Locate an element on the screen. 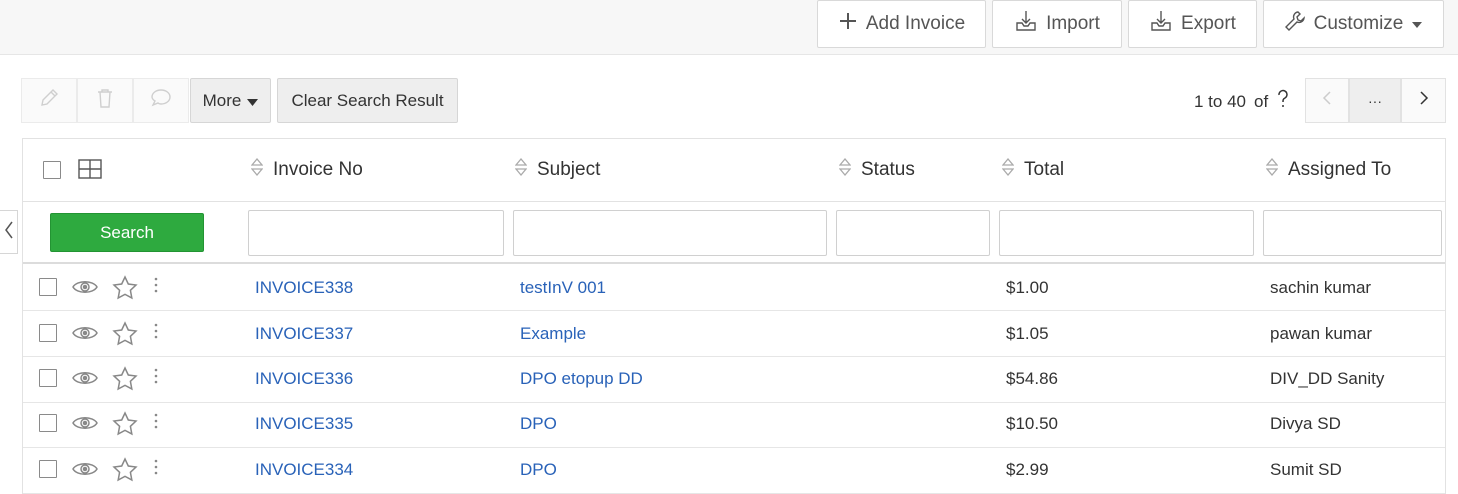 This screenshot has height=494, width=1458. pencil-icon is located at coordinates (49, 100).